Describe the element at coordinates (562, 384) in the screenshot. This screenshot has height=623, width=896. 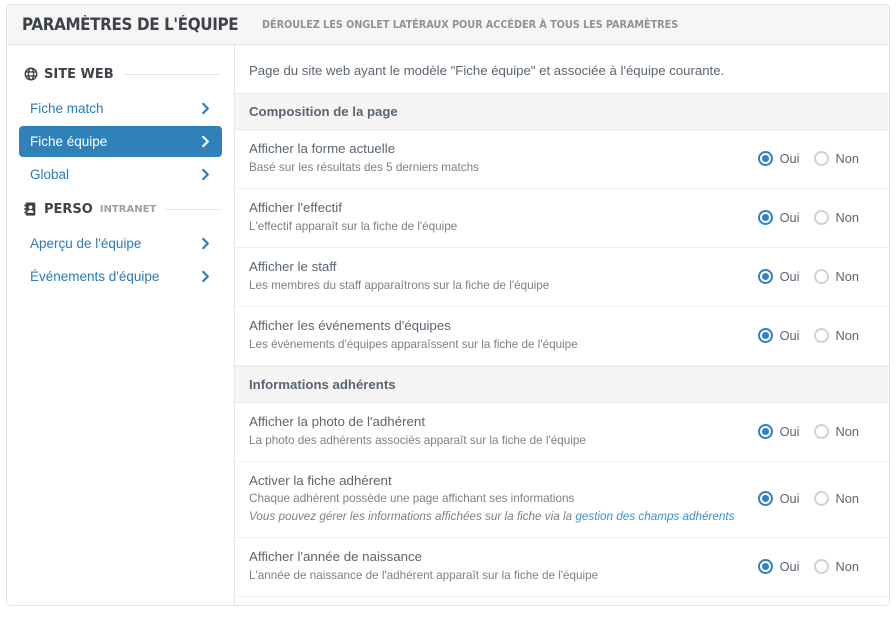
I see `section-header: Informations adhérents` at that location.